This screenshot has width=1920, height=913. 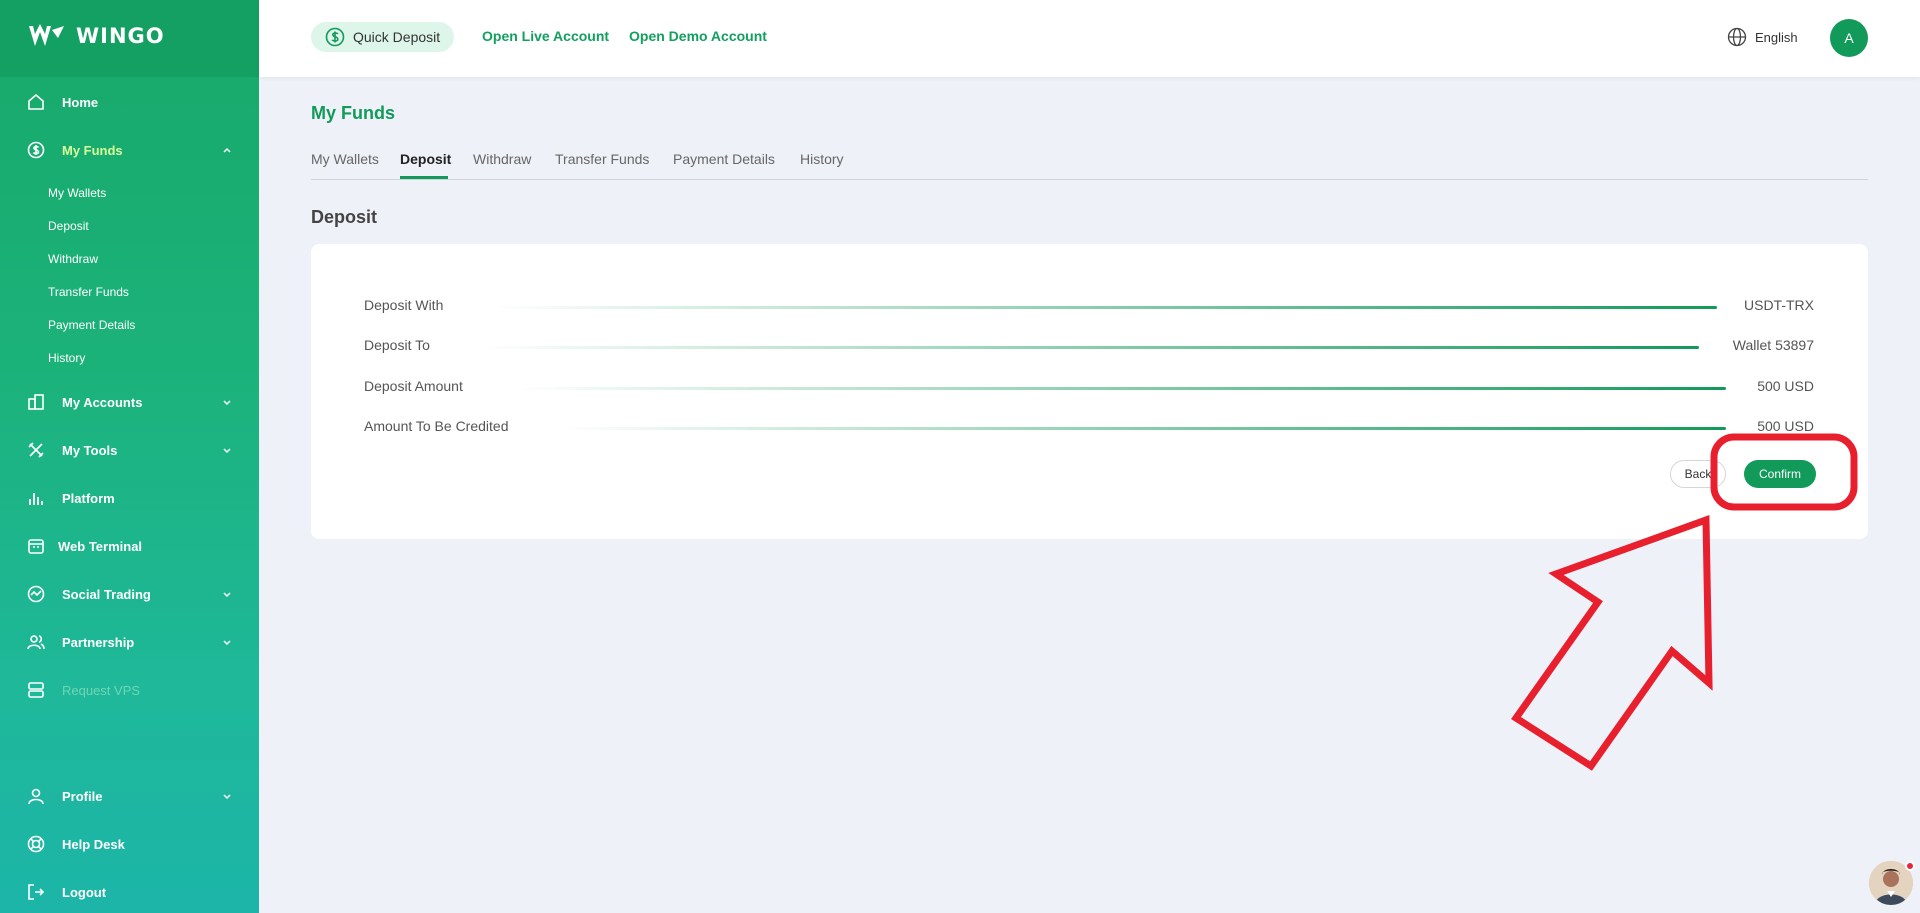 What do you see at coordinates (413, 386) in the screenshot?
I see `summary-label: Deposit Amount` at bounding box center [413, 386].